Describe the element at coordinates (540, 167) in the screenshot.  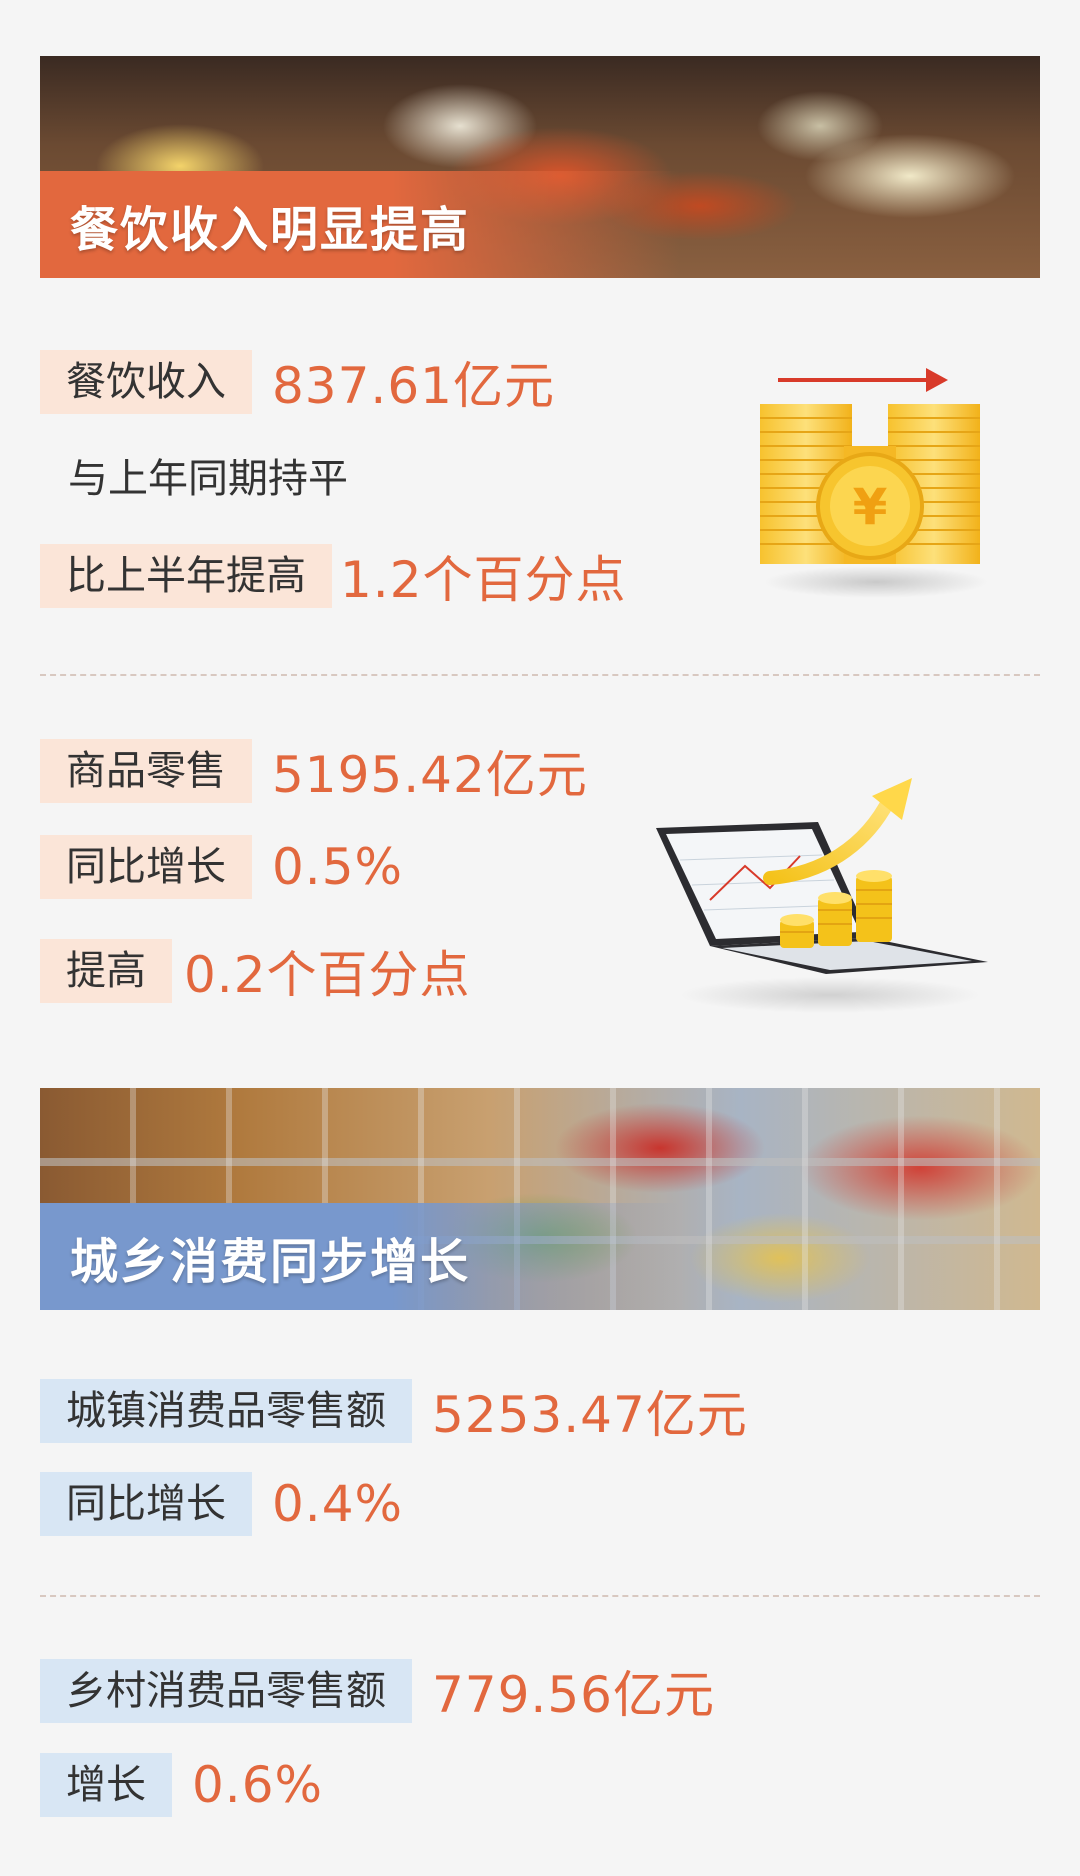
I see `food-banner-image: 餐饮收入明显提高` at that location.